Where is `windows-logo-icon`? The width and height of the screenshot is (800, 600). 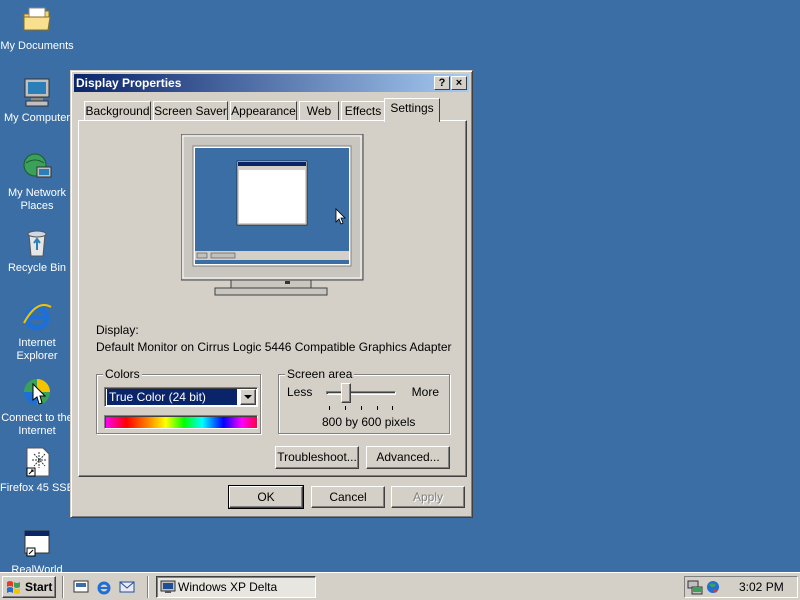
windows-logo-icon is located at coordinates (13, 587).